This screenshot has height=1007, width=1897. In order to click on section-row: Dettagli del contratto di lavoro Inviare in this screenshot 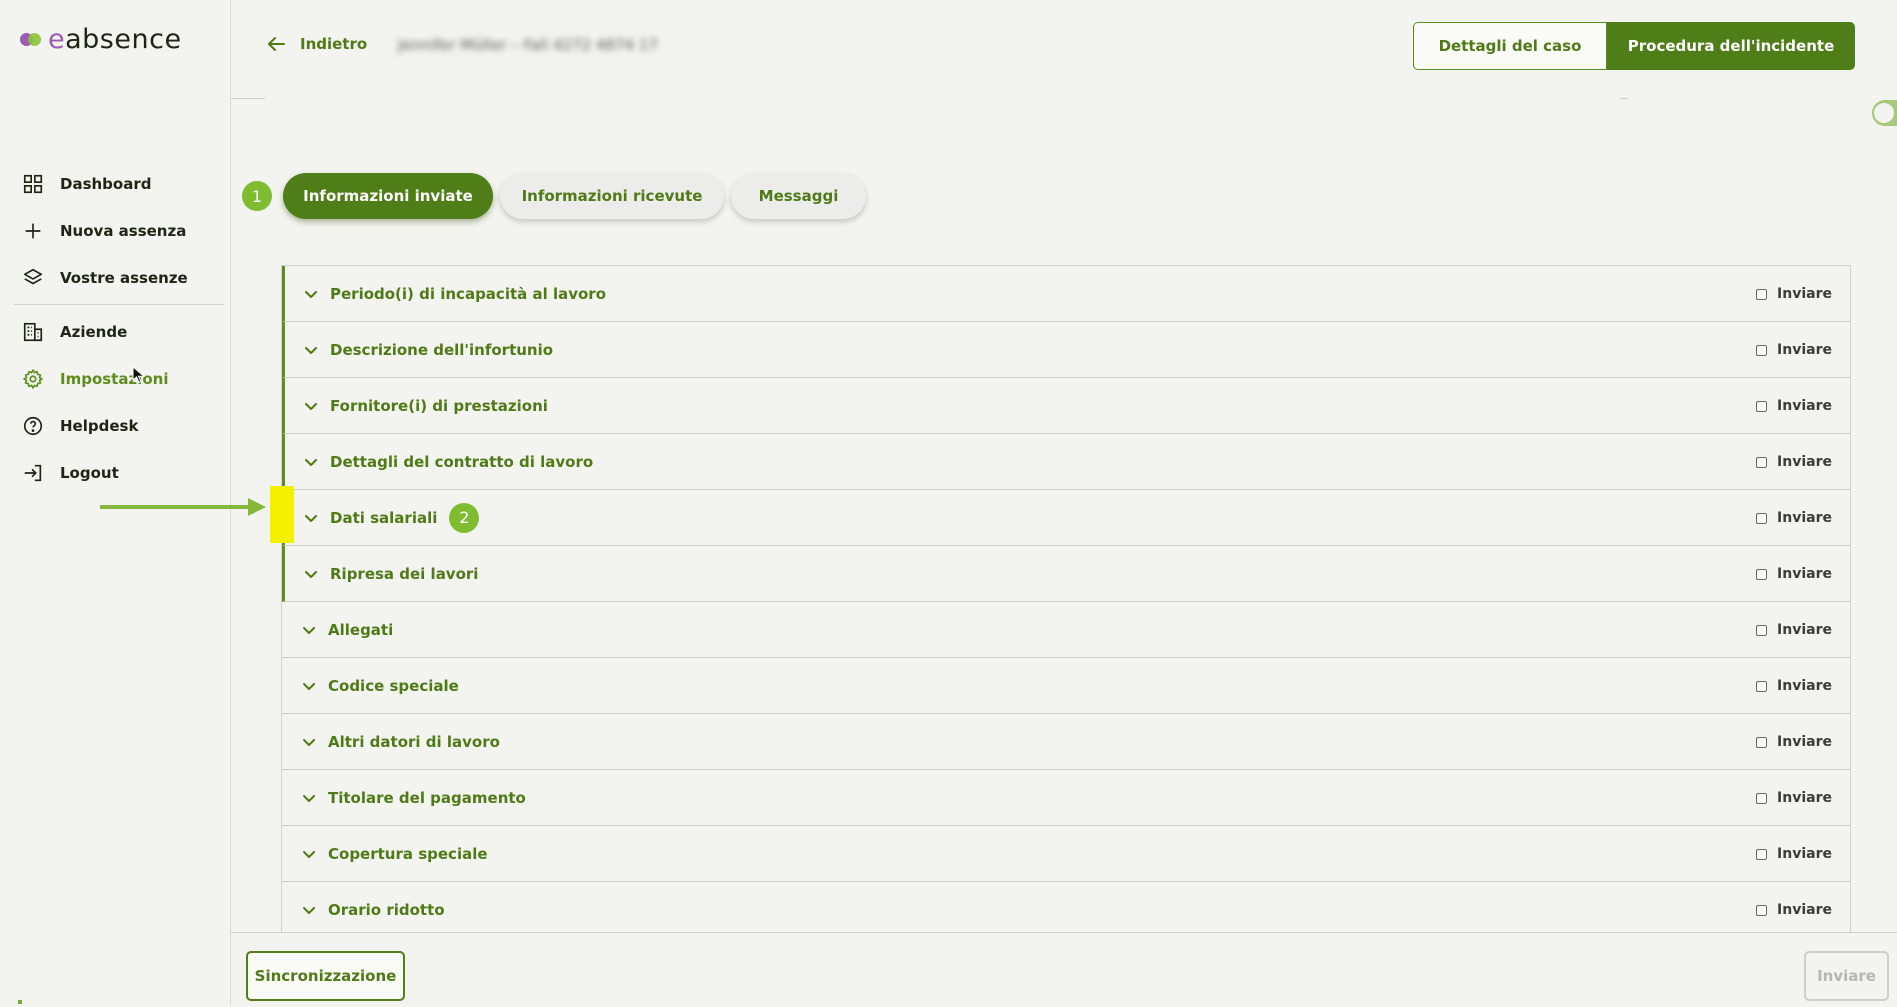, I will do `click(1066, 462)`.